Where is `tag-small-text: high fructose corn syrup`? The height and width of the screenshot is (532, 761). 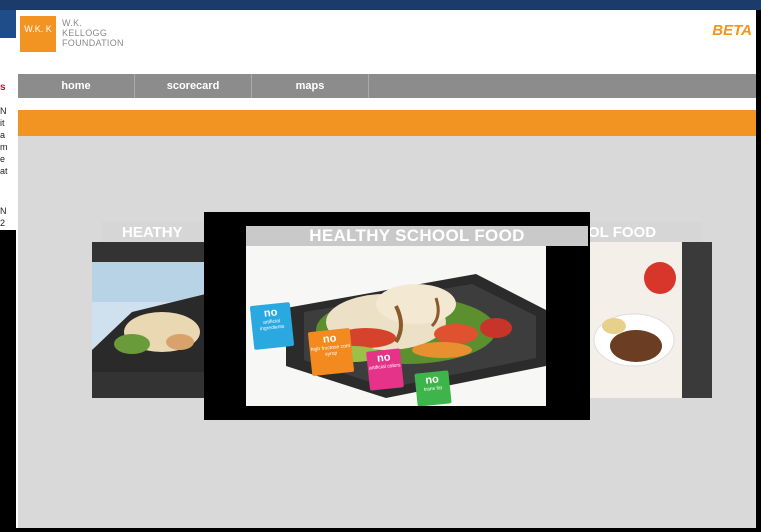
tag-small-text: high fructose corn syrup is located at coordinates (330, 350).